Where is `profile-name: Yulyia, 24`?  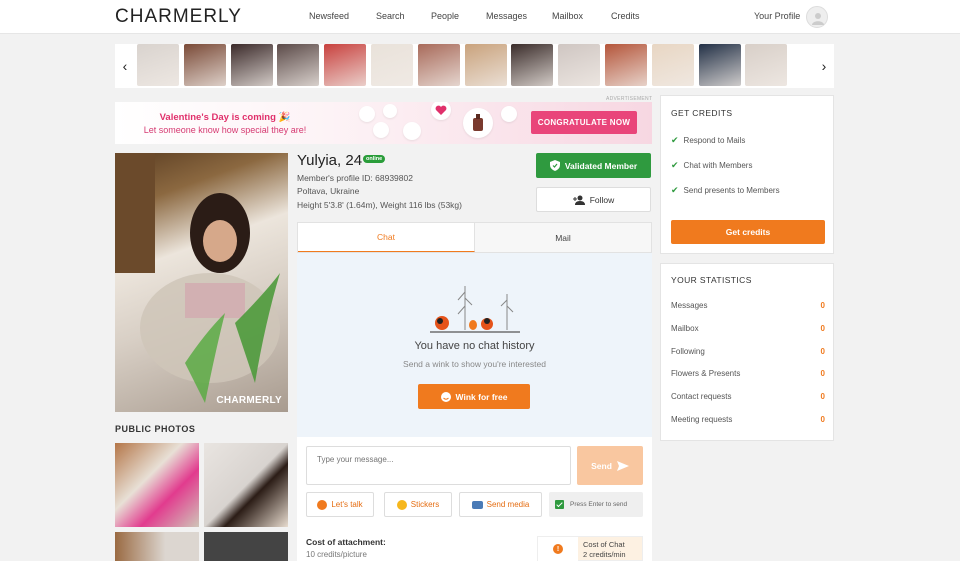
profile-name: Yulyia, 24 is located at coordinates (330, 160).